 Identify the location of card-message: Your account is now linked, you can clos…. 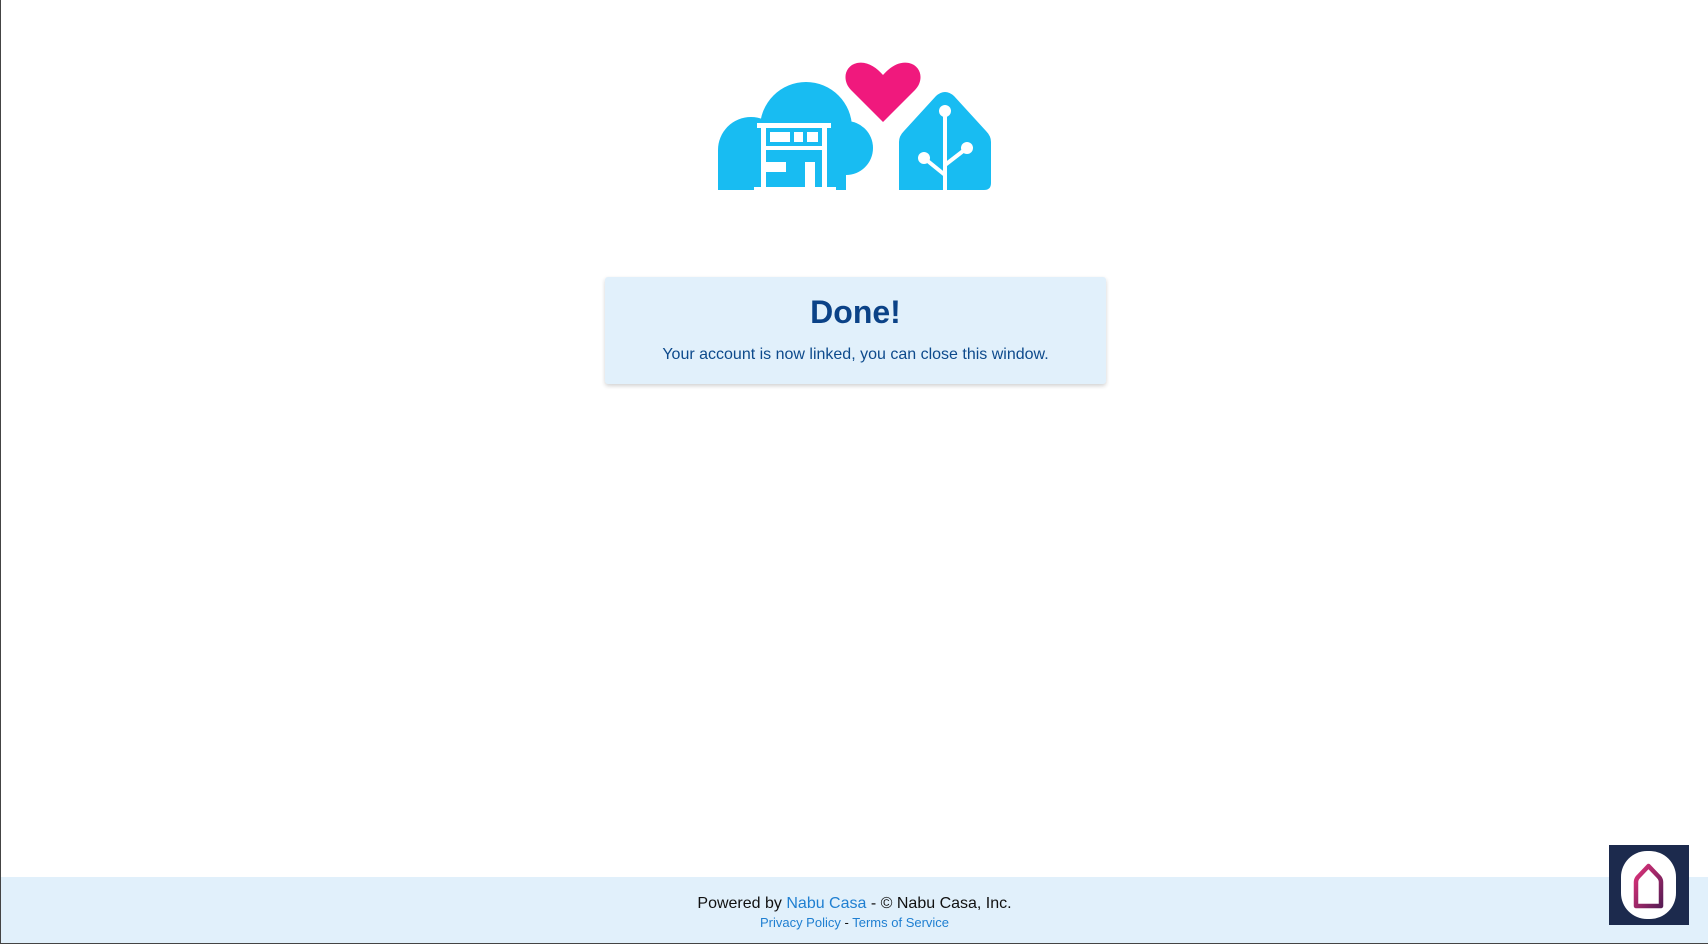
(855, 354).